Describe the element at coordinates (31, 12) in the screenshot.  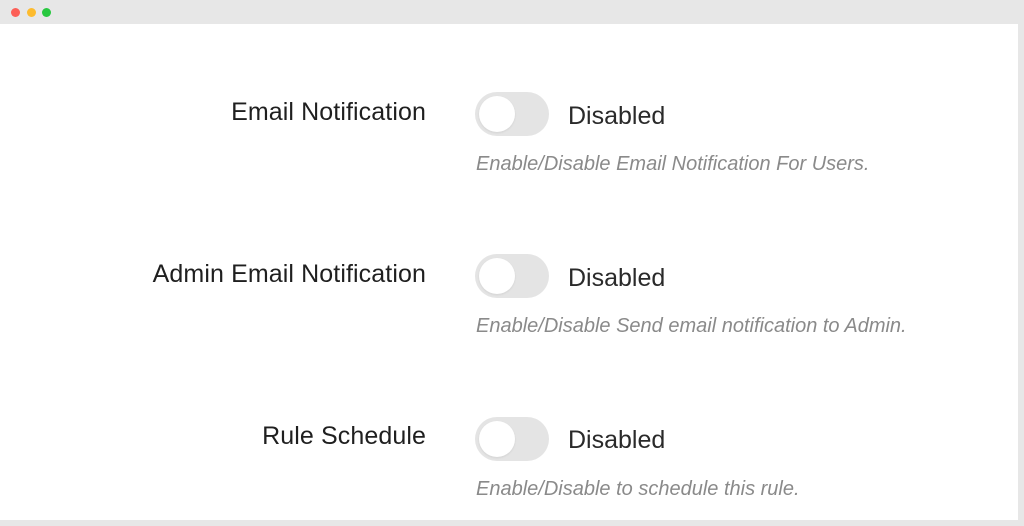
I see `minimize-window-button` at that location.